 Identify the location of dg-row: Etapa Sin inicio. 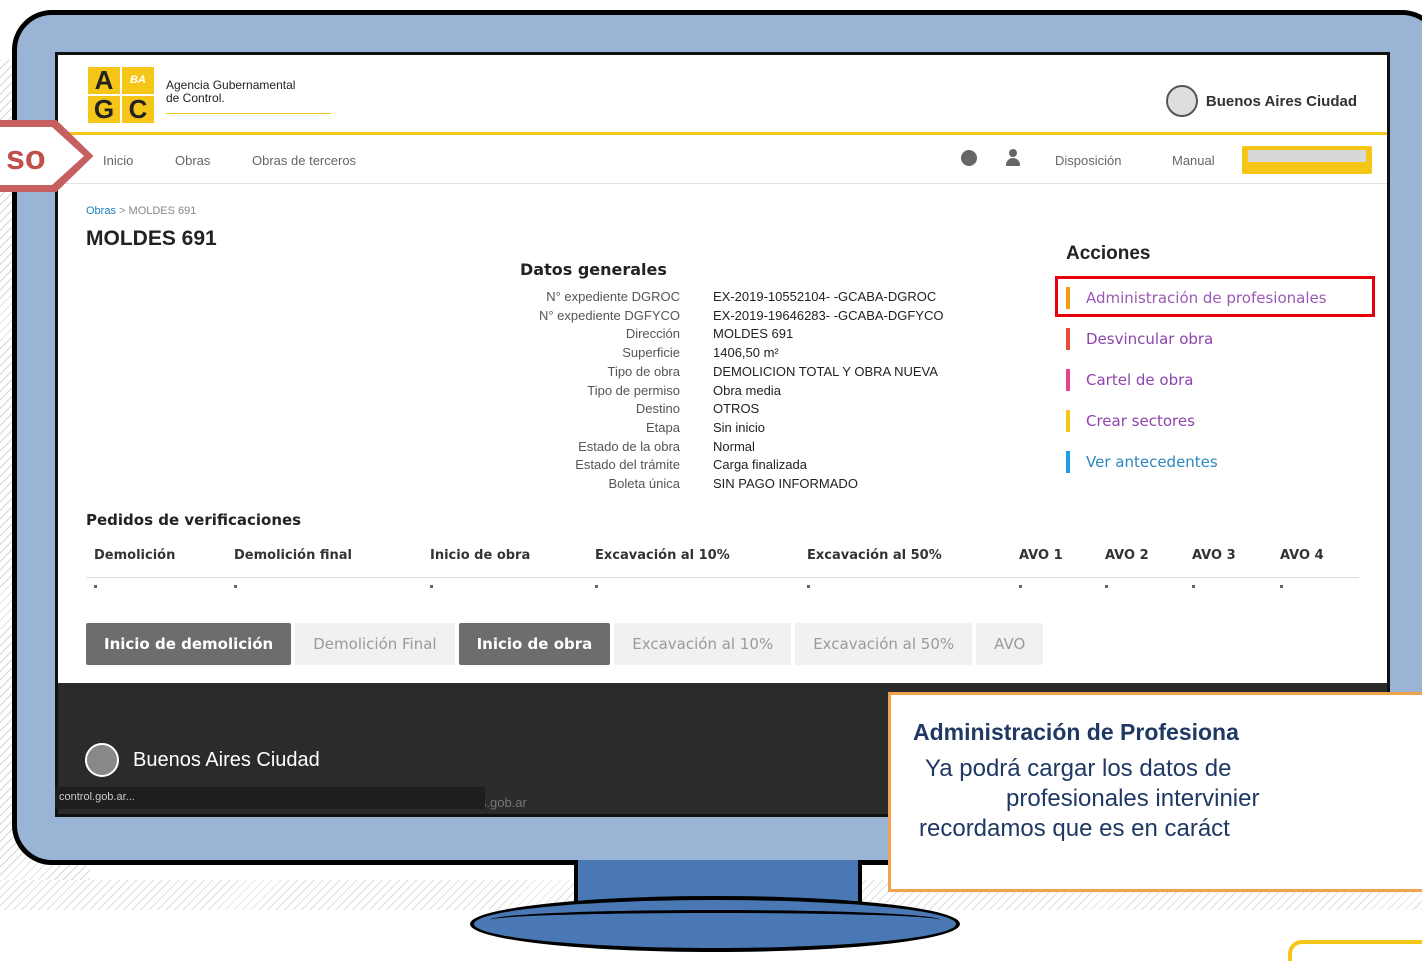
(735, 428).